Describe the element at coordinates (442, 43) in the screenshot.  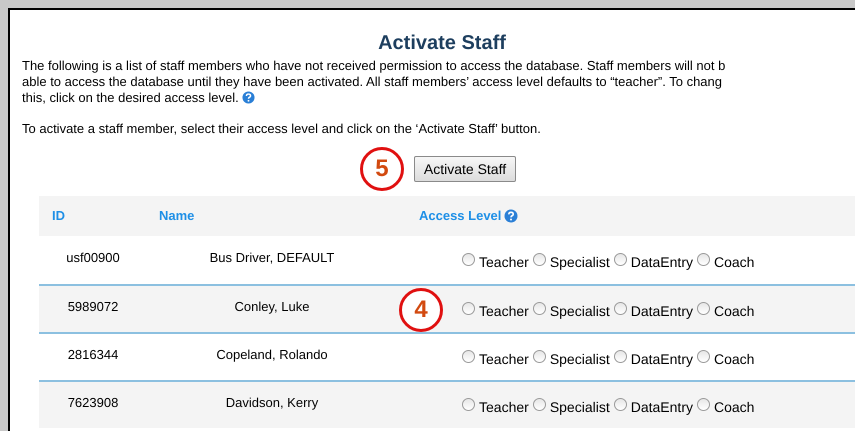
I see `page-title: Activate Staff` at that location.